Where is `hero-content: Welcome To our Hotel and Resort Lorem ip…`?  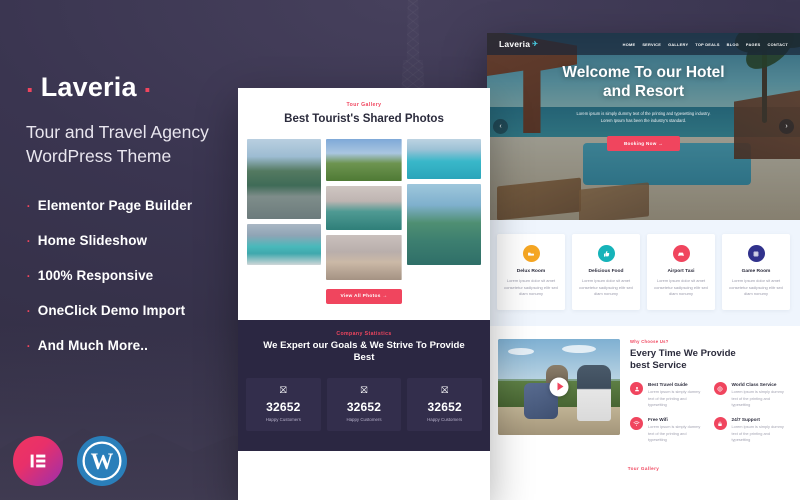
hero-content: Welcome To our Hotel and Resort Lorem ip… is located at coordinates (643, 107).